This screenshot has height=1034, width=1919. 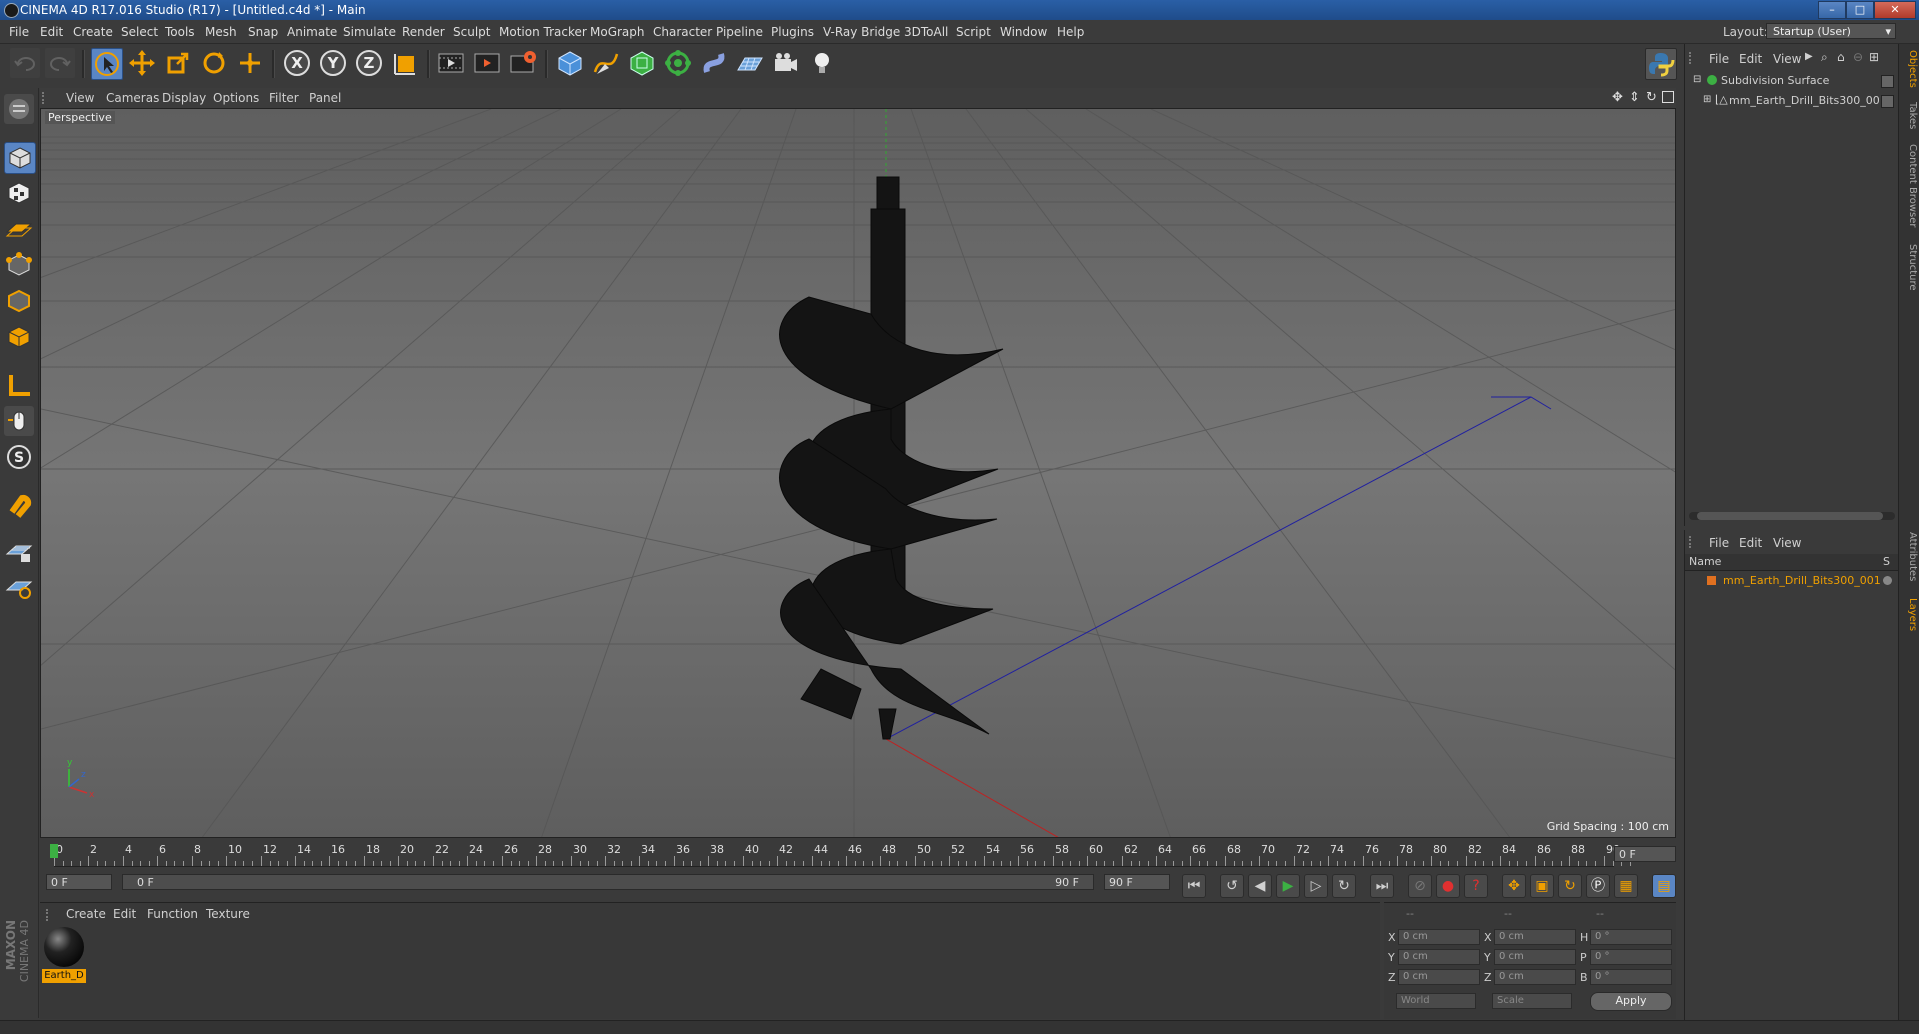 What do you see at coordinates (1232, 886) in the screenshot?
I see `previous-key-icon: ↺` at bounding box center [1232, 886].